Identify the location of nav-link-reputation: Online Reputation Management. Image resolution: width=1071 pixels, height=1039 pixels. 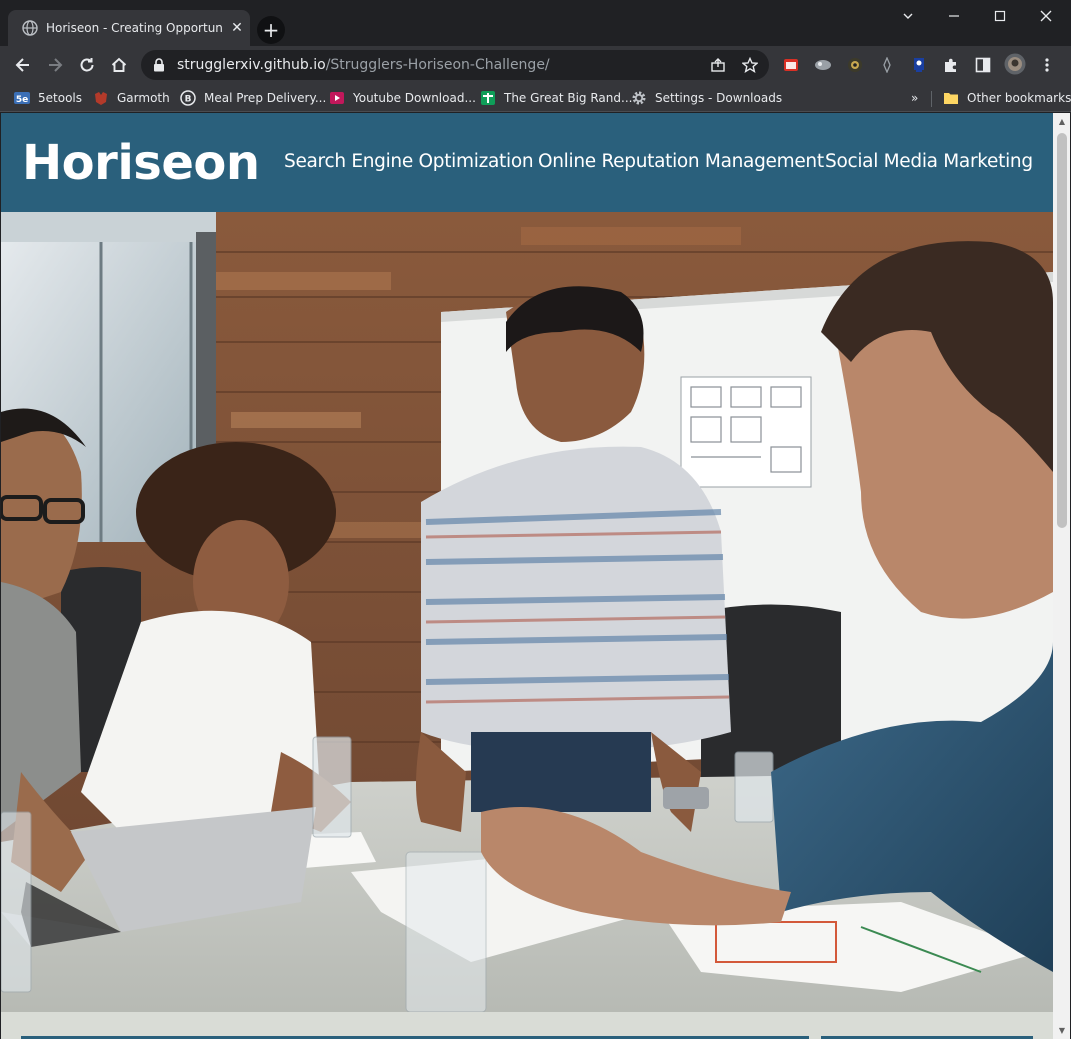
(681, 161).